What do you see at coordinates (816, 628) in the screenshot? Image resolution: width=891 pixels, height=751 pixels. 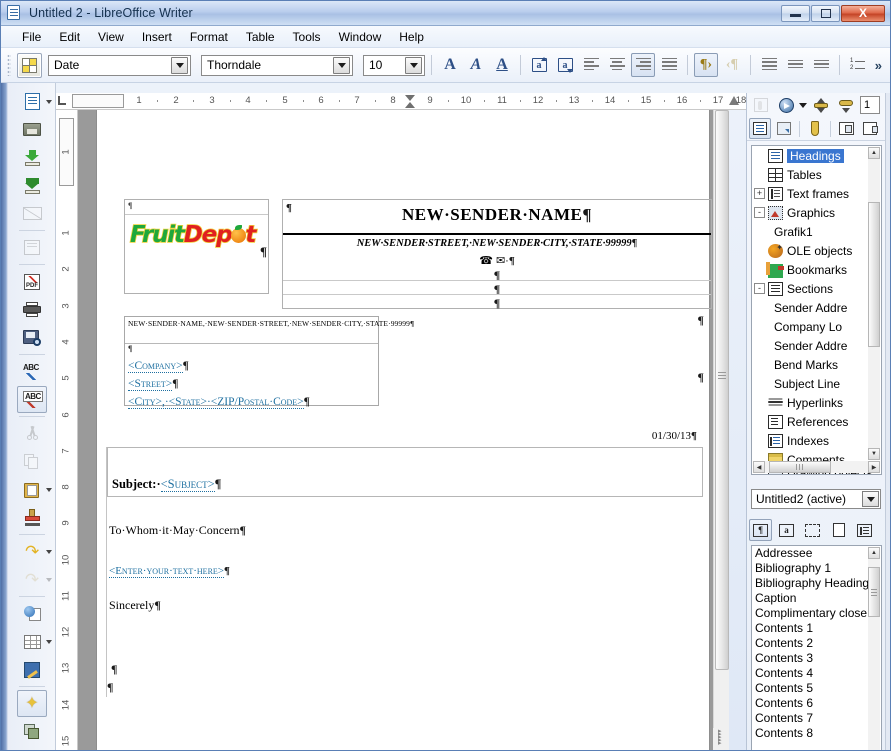 I see `style-item: Contents 1` at bounding box center [816, 628].